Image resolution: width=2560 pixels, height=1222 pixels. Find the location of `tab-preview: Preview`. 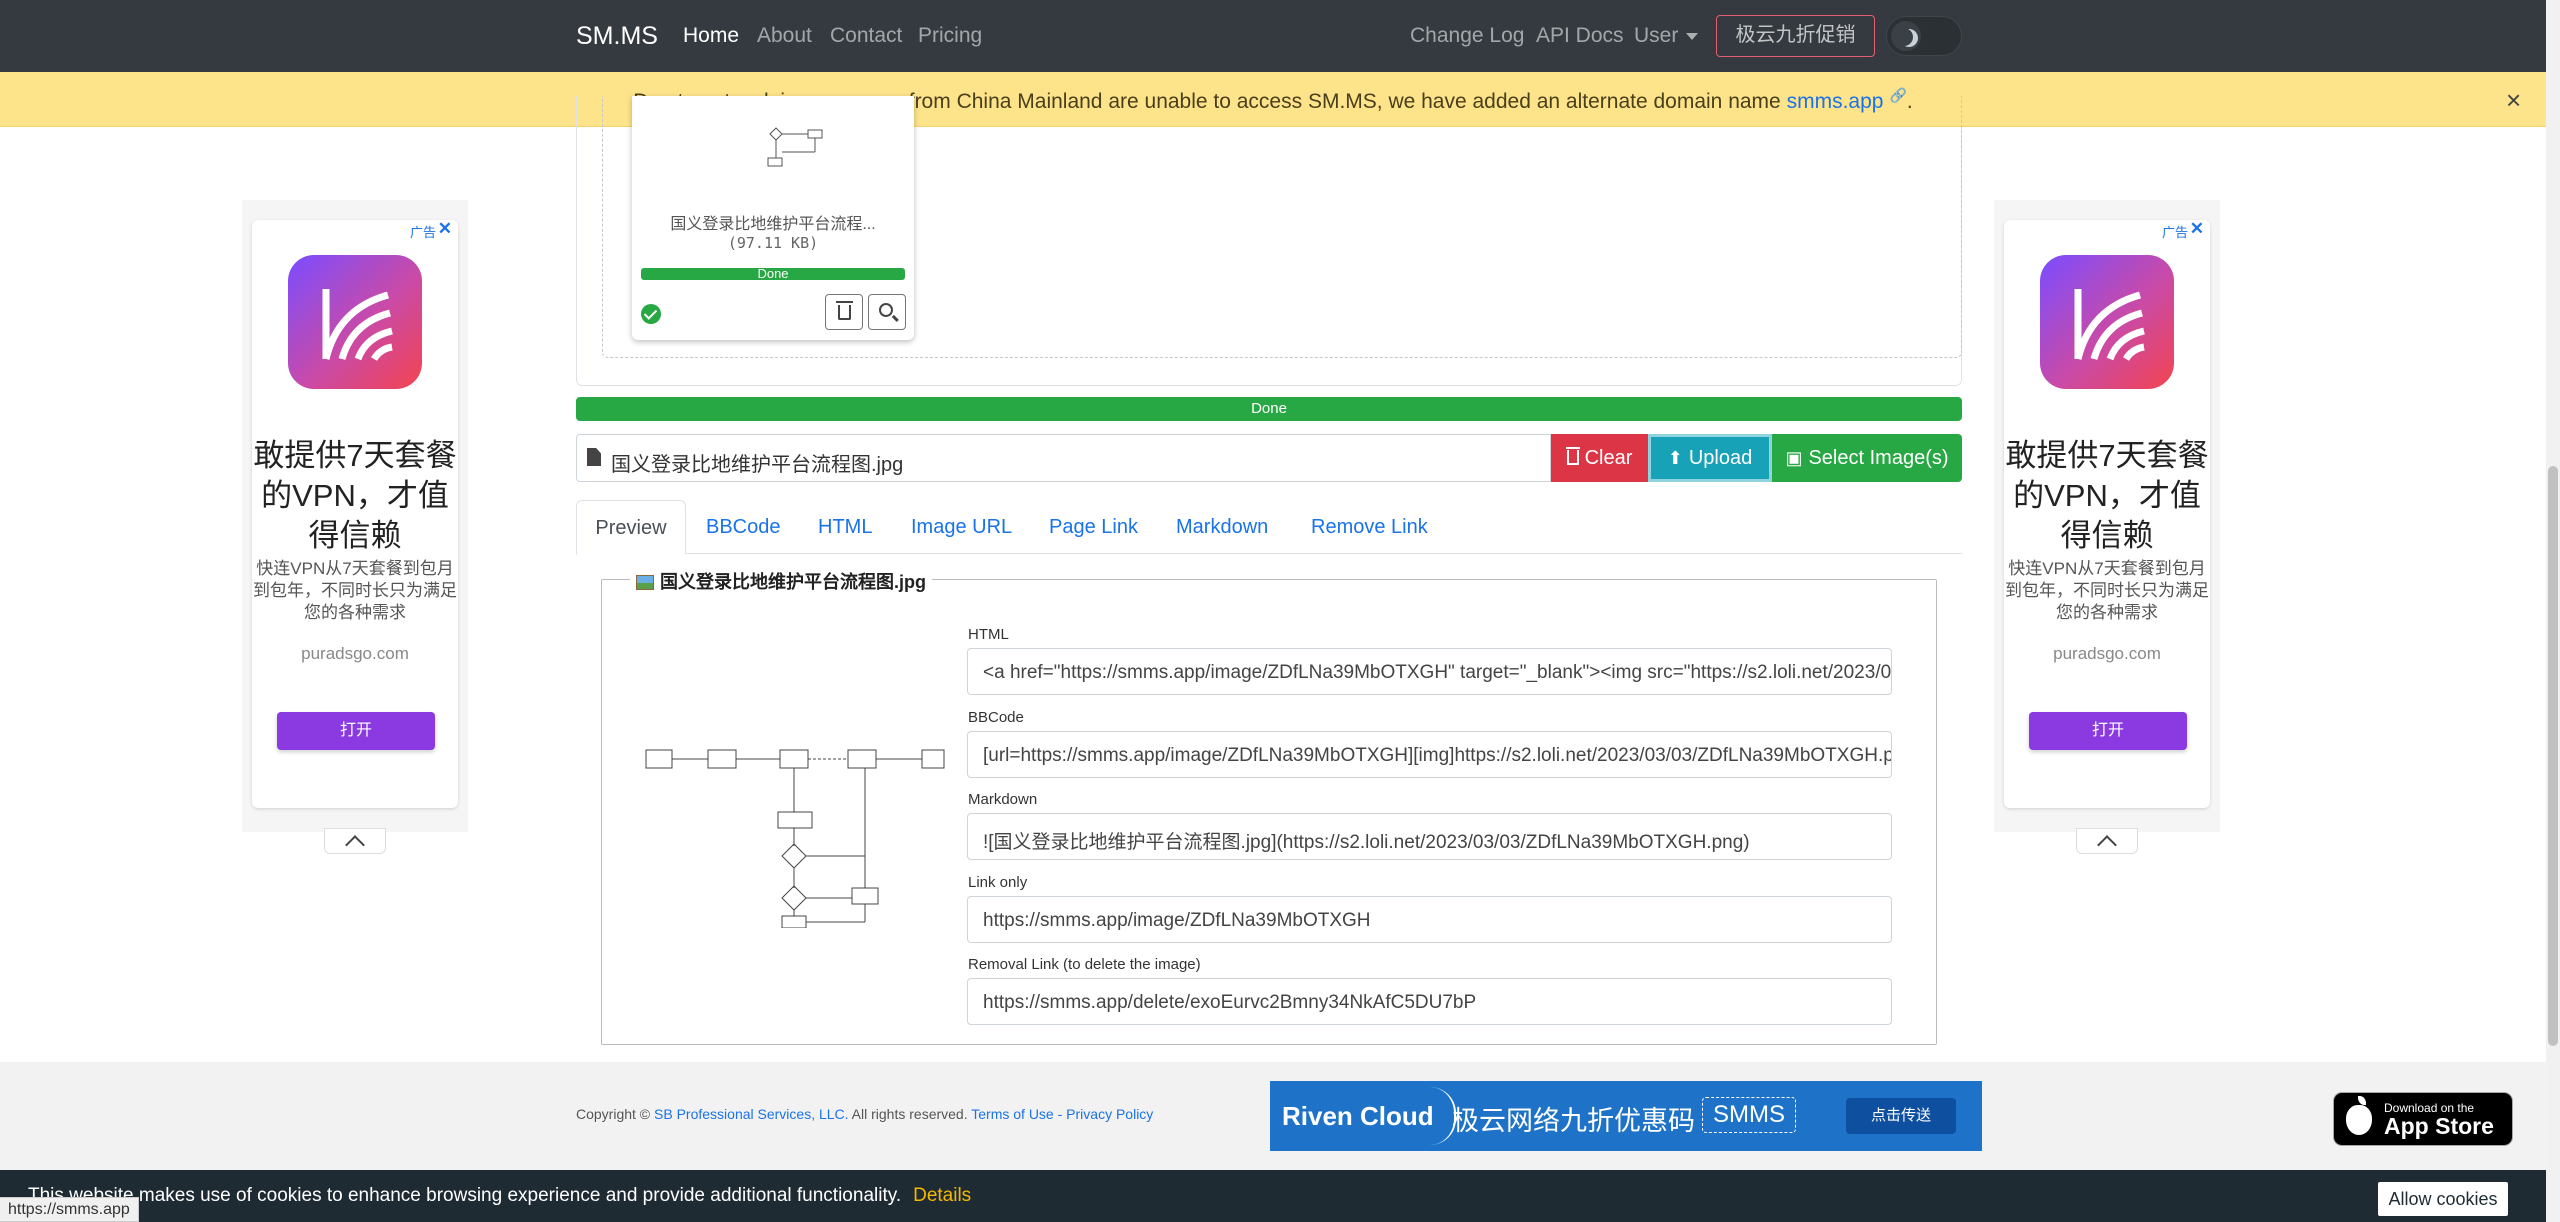

tab-preview: Preview is located at coordinates (631, 527).